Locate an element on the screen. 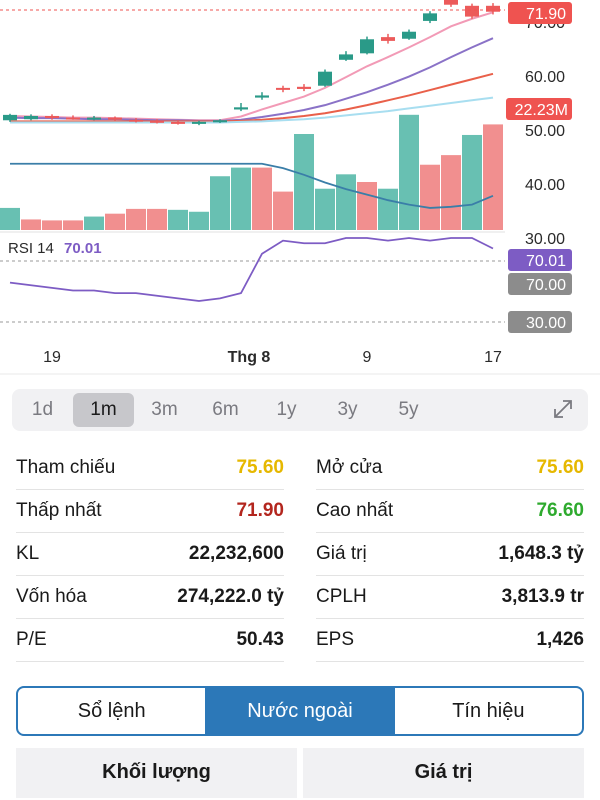 The image size is (600, 800). stat-label: Tham chiếu is located at coordinates (66, 467).